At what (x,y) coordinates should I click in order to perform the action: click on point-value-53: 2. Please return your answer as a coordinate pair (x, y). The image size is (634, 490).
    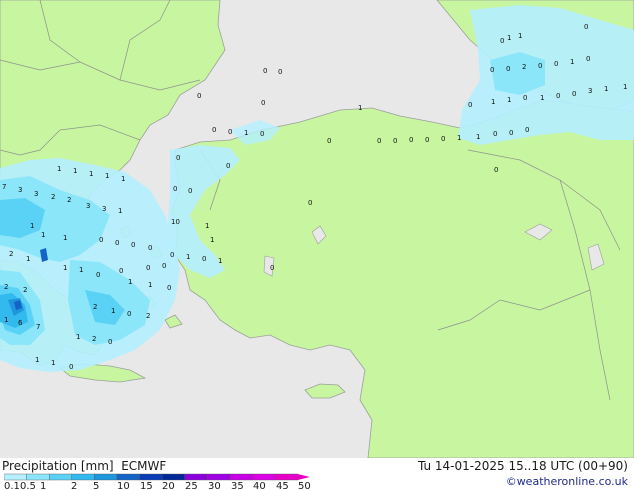
    Looking at the image, I should click on (69, 200).